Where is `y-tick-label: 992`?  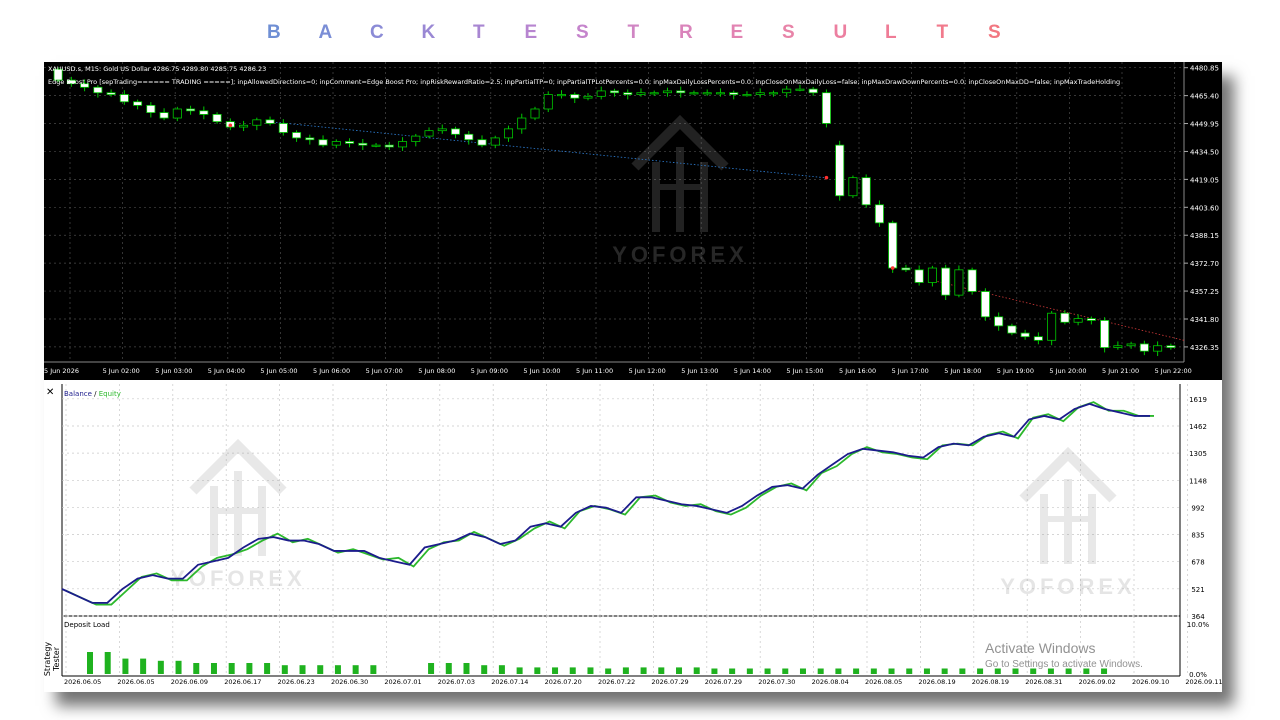
y-tick-label: 992 is located at coordinates (1197, 508).